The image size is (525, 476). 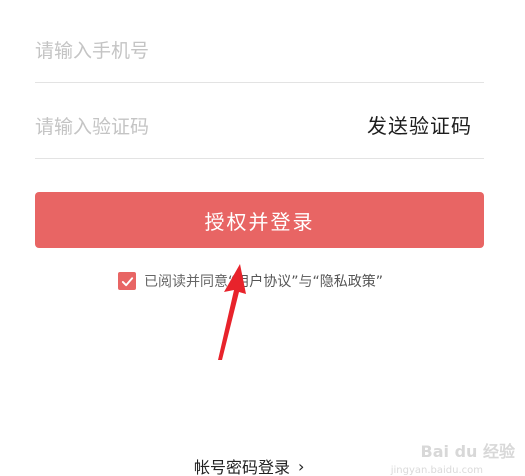 I want to click on check-icon, so click(x=127, y=281).